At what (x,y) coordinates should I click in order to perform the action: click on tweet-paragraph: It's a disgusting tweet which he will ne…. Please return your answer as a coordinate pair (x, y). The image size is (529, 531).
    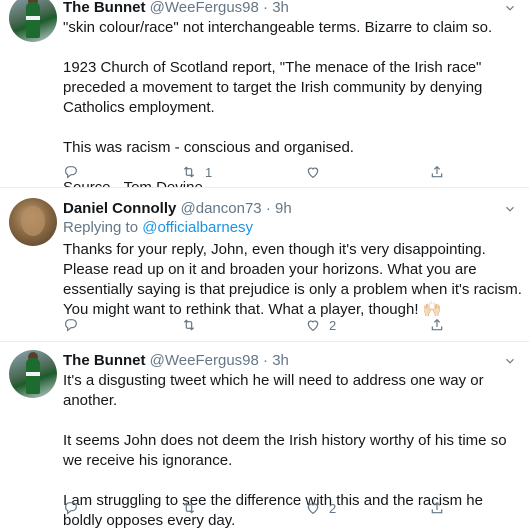
    Looking at the image, I should click on (273, 390).